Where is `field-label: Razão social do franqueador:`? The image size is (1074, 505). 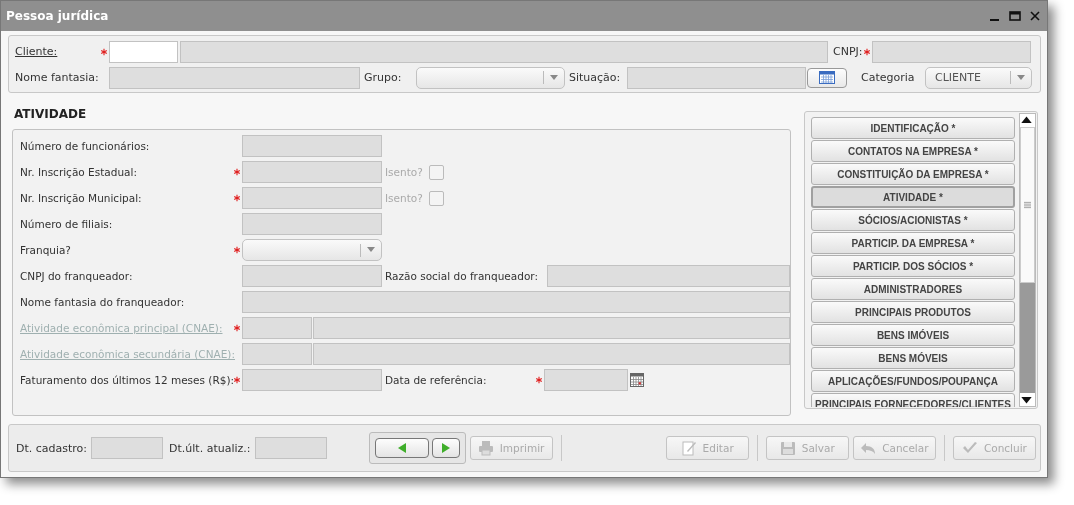
field-label: Razão social do franqueador: is located at coordinates (461, 276).